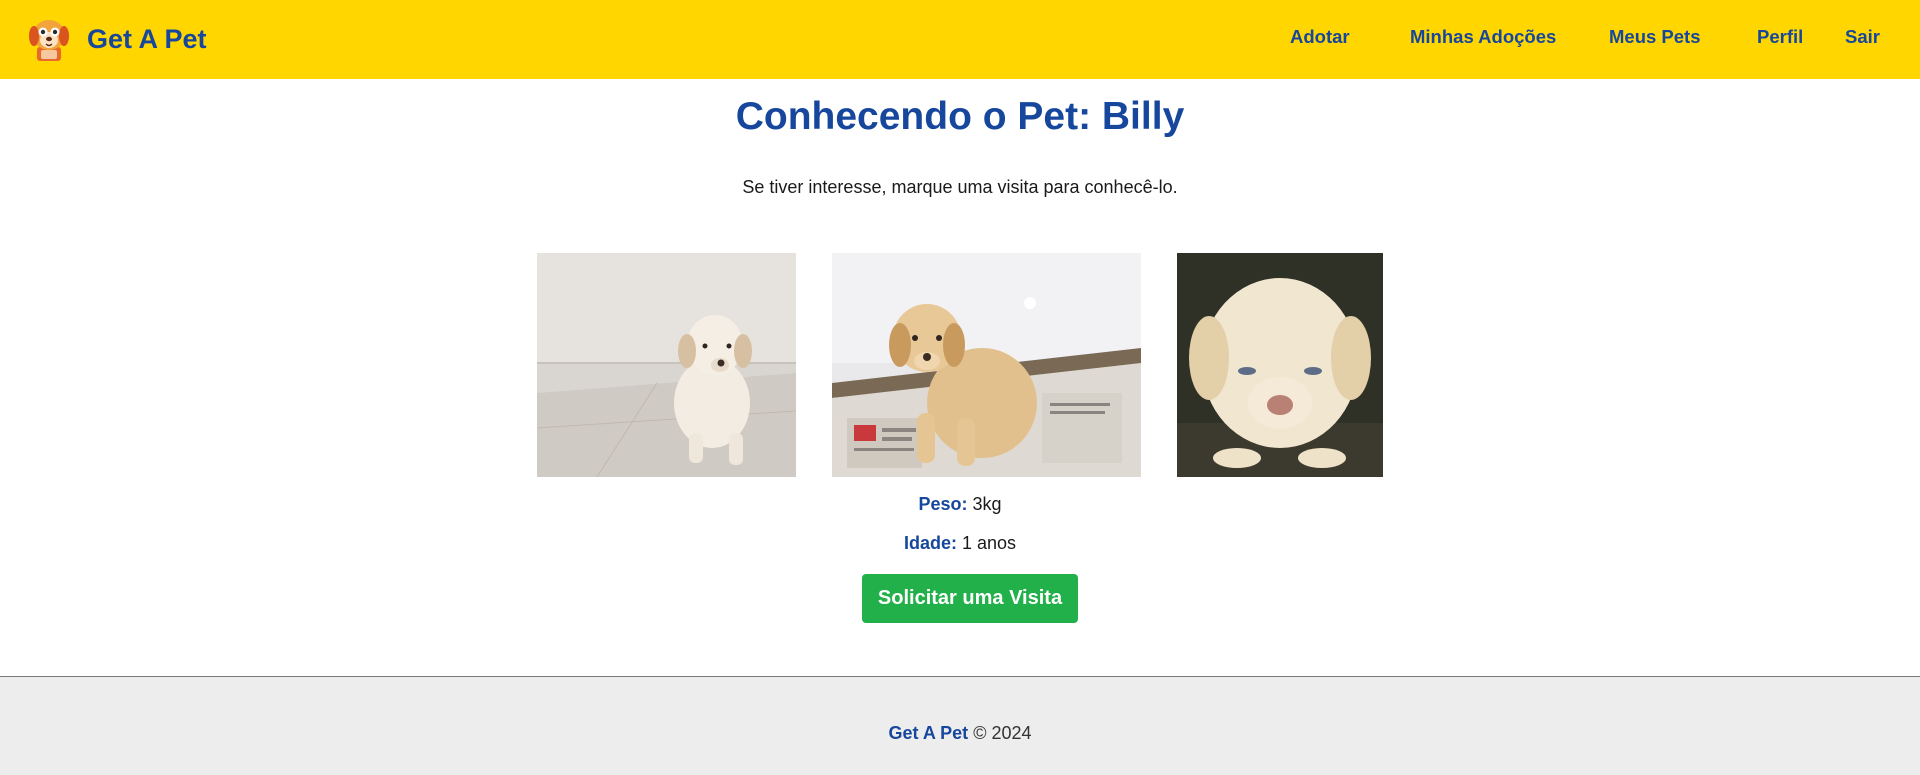 The width and height of the screenshot is (1920, 775). I want to click on age-label: Idade:, so click(930, 543).